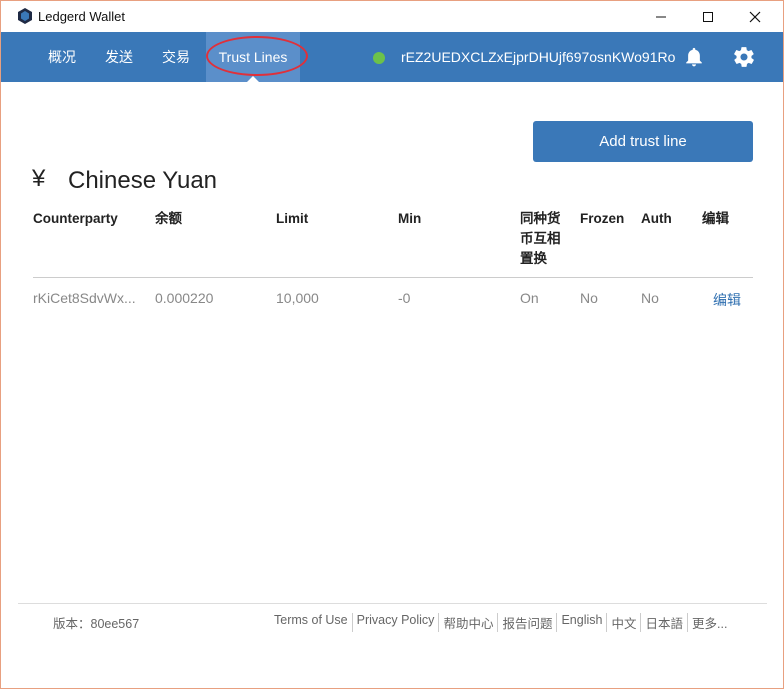  Describe the element at coordinates (81, 16) in the screenshot. I see `window-title: Ledgerd Wallet` at that location.